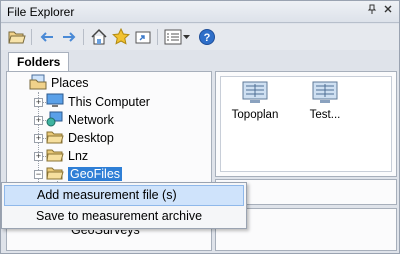 The height and width of the screenshot is (254, 400). I want to click on pin-icon, so click(372, 11).